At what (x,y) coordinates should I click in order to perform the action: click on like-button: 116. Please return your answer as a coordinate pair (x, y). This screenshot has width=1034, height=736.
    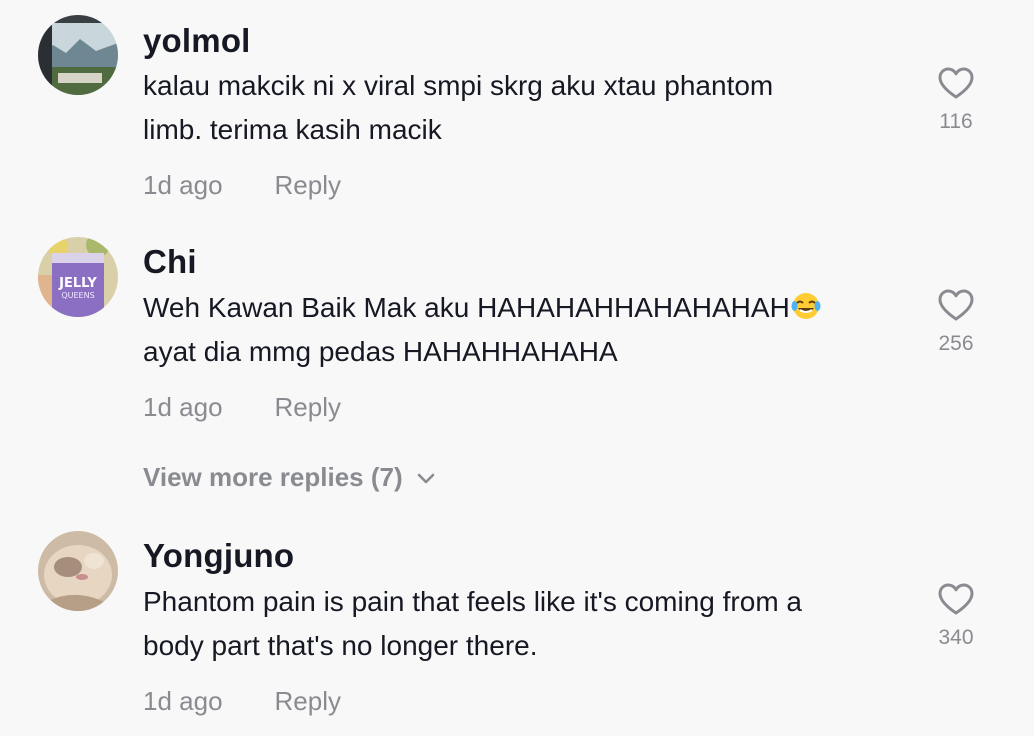
    Looking at the image, I should click on (956, 100).